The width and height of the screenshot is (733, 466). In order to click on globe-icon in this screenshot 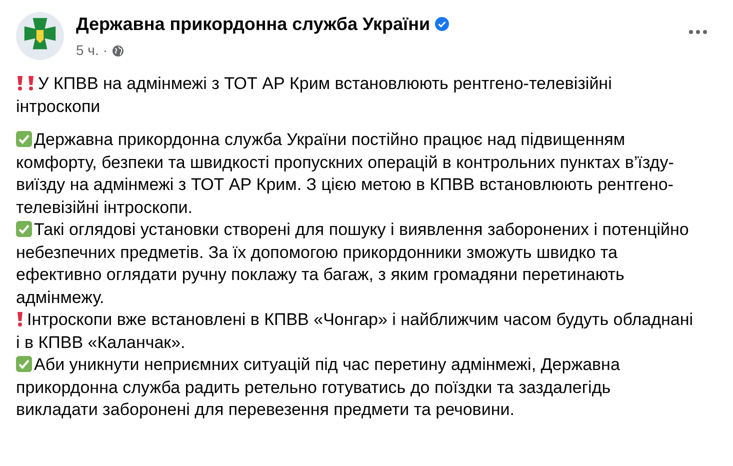, I will do `click(118, 50)`.